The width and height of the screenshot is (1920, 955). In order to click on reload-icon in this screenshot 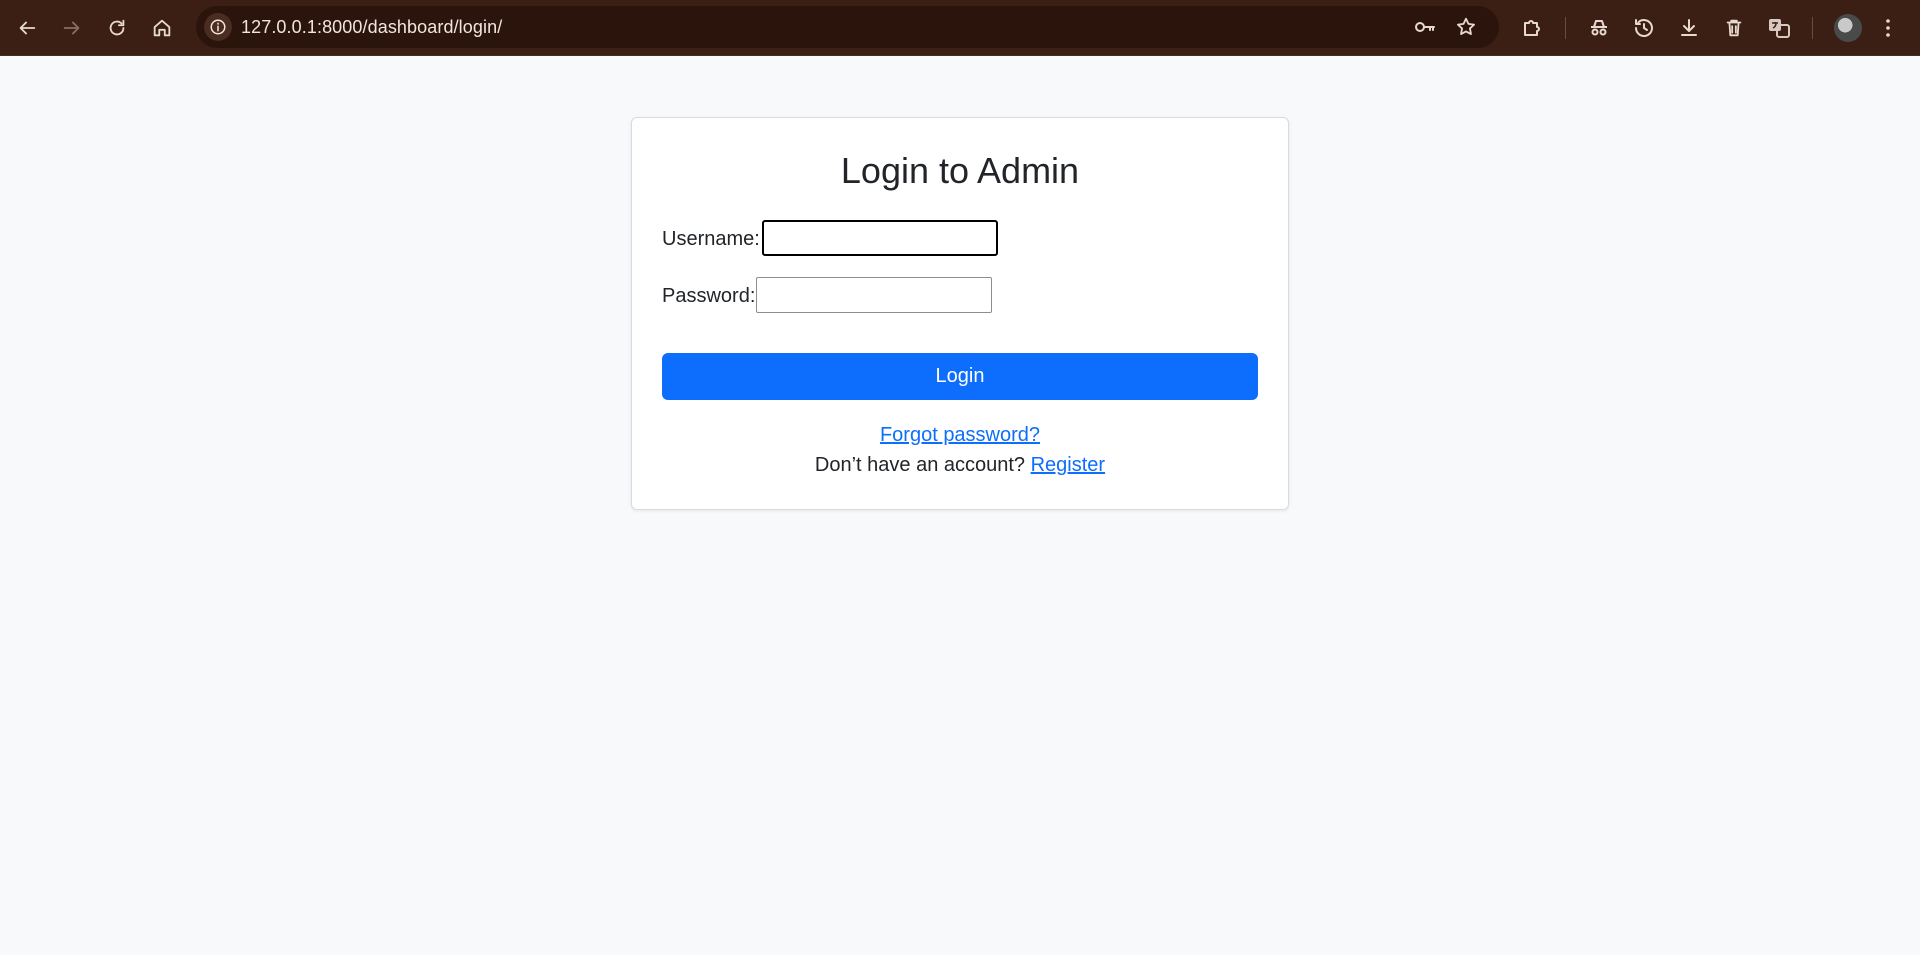, I will do `click(117, 27)`.